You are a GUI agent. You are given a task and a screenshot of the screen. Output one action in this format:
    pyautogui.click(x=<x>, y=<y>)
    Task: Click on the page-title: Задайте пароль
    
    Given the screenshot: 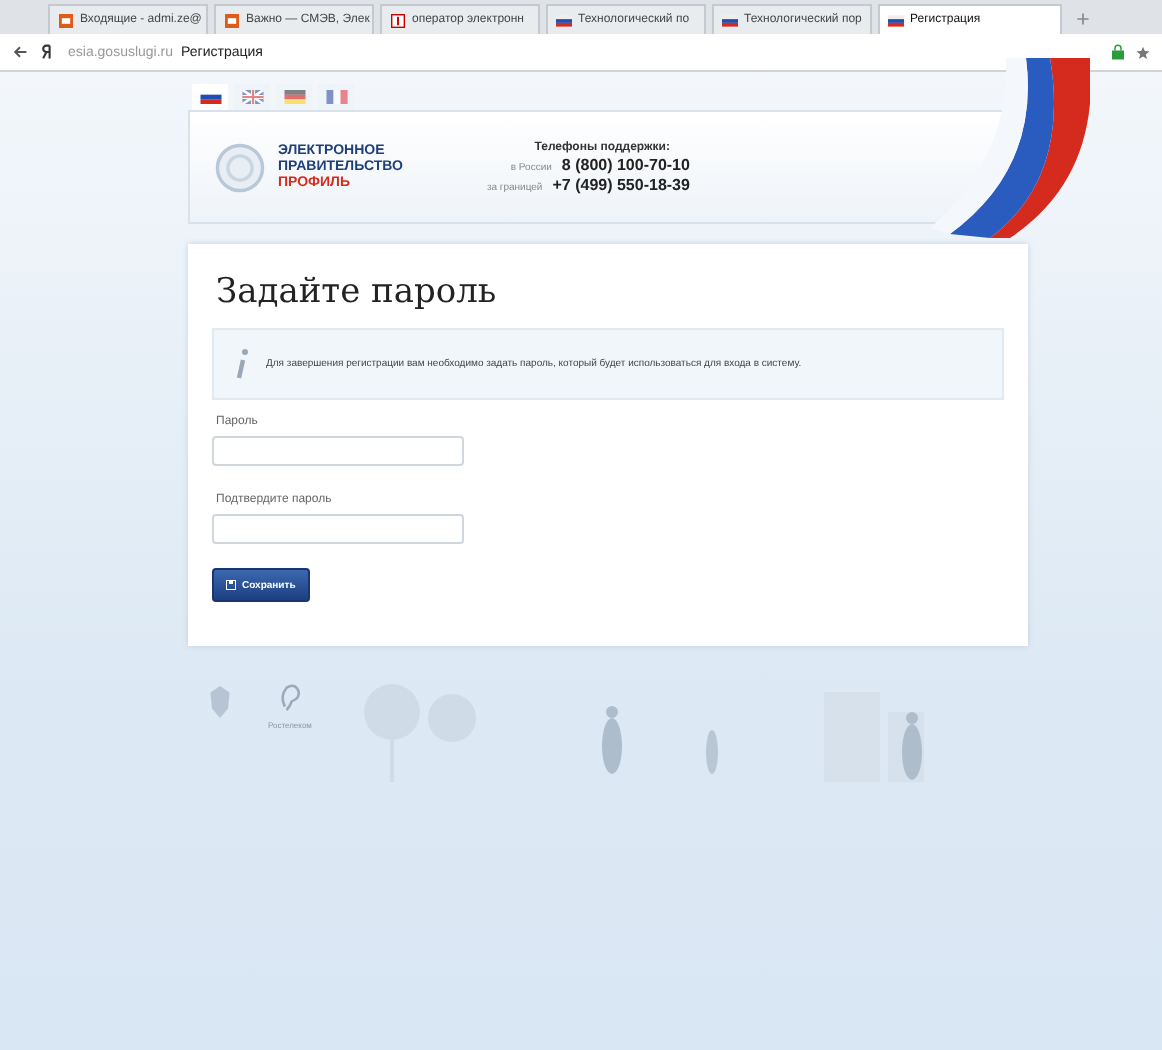 What is the action you would take?
    pyautogui.click(x=357, y=292)
    